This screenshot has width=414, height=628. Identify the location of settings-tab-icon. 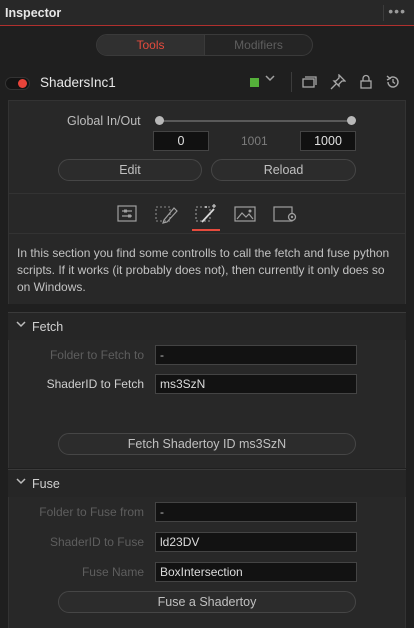
(285, 215).